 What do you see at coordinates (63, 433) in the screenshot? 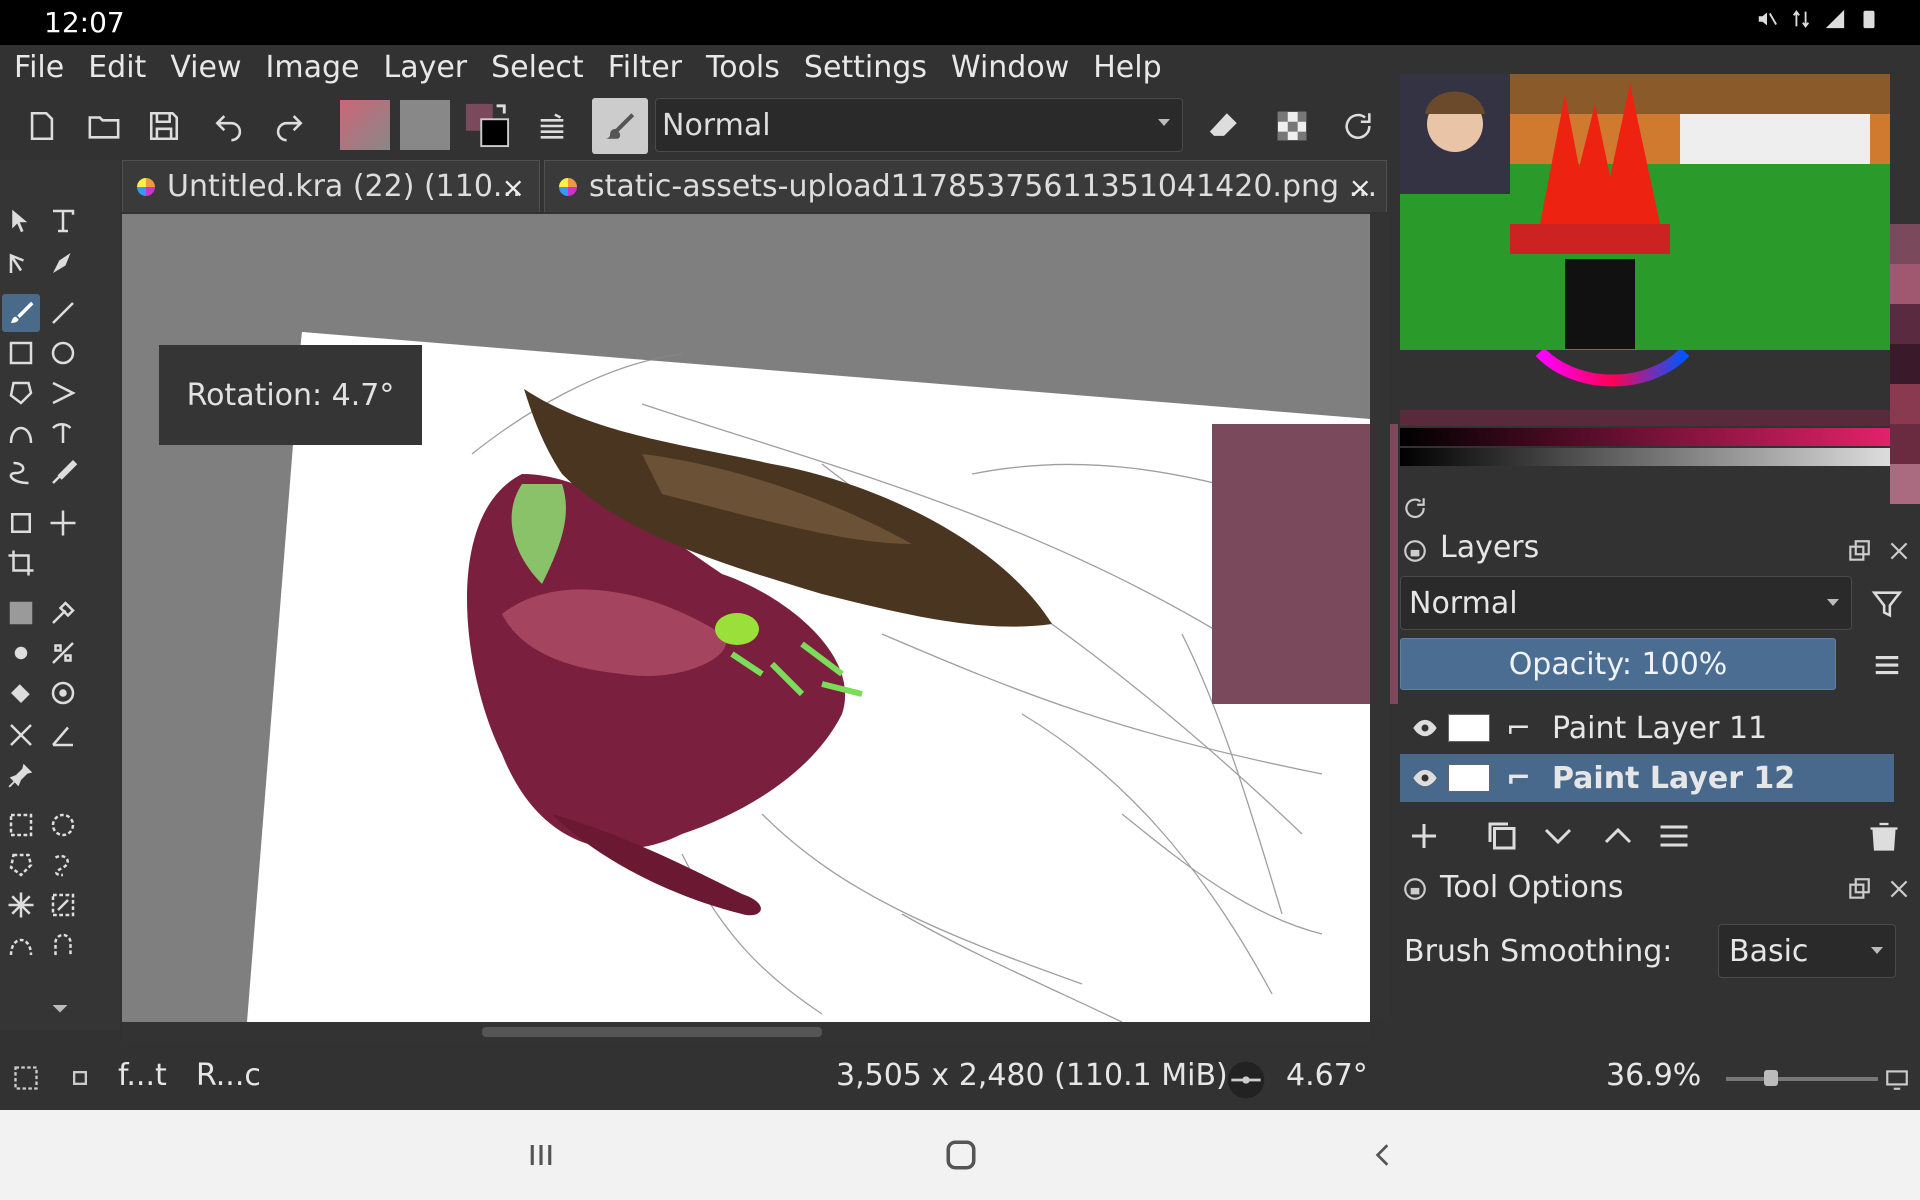
I see `freehand-path-tool` at bounding box center [63, 433].